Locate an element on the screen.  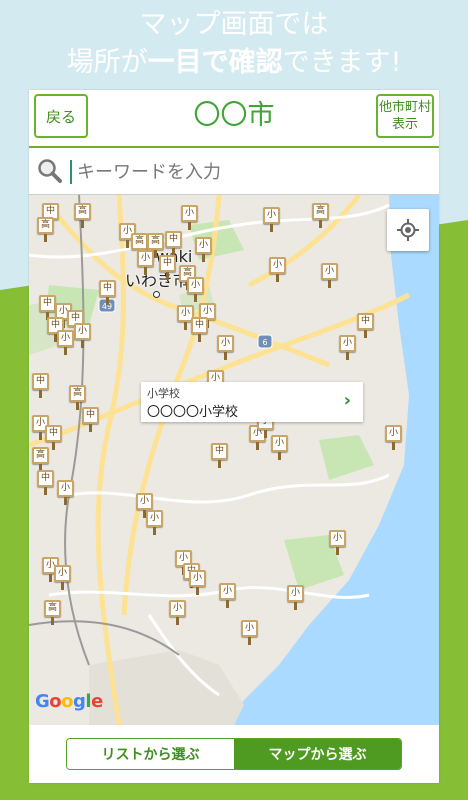
other-municipalities-button: 他市町村 表示 is located at coordinates (405, 116).